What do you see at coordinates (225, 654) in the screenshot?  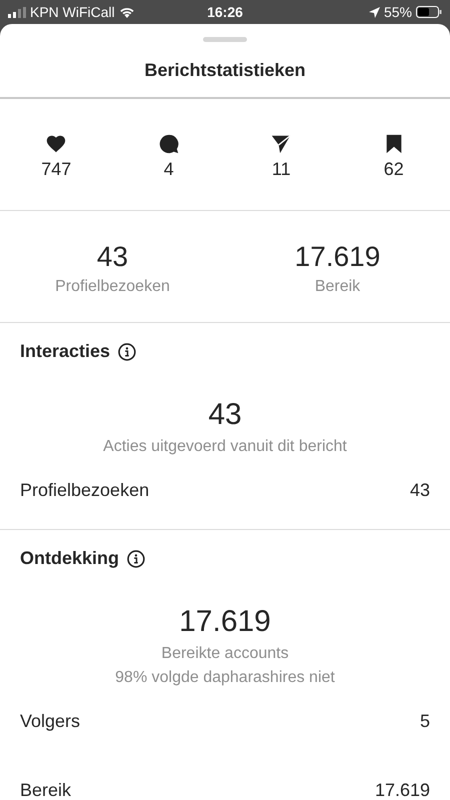 I see `total-caption: Bereikte accounts` at bounding box center [225, 654].